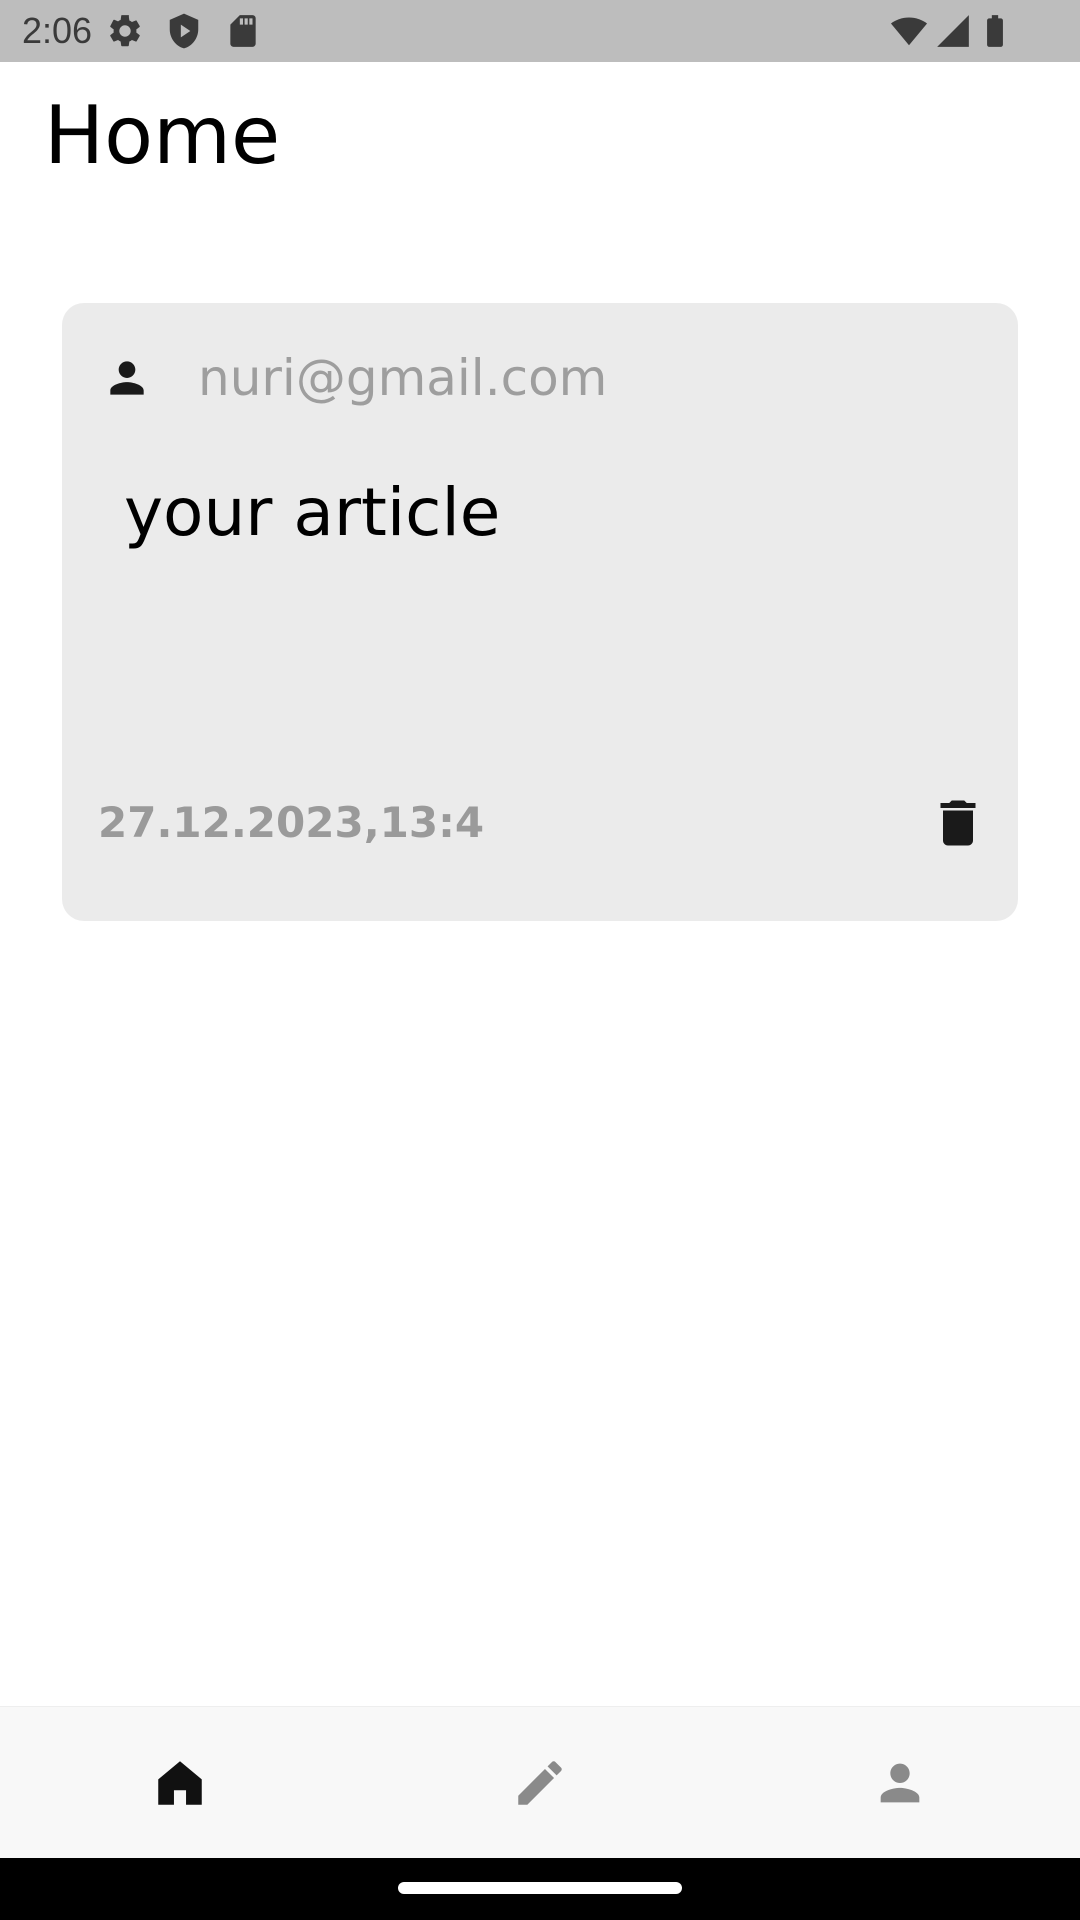 The width and height of the screenshot is (1080, 1920). What do you see at coordinates (540, 31) in the screenshot?
I see `status-bar: 2:06` at bounding box center [540, 31].